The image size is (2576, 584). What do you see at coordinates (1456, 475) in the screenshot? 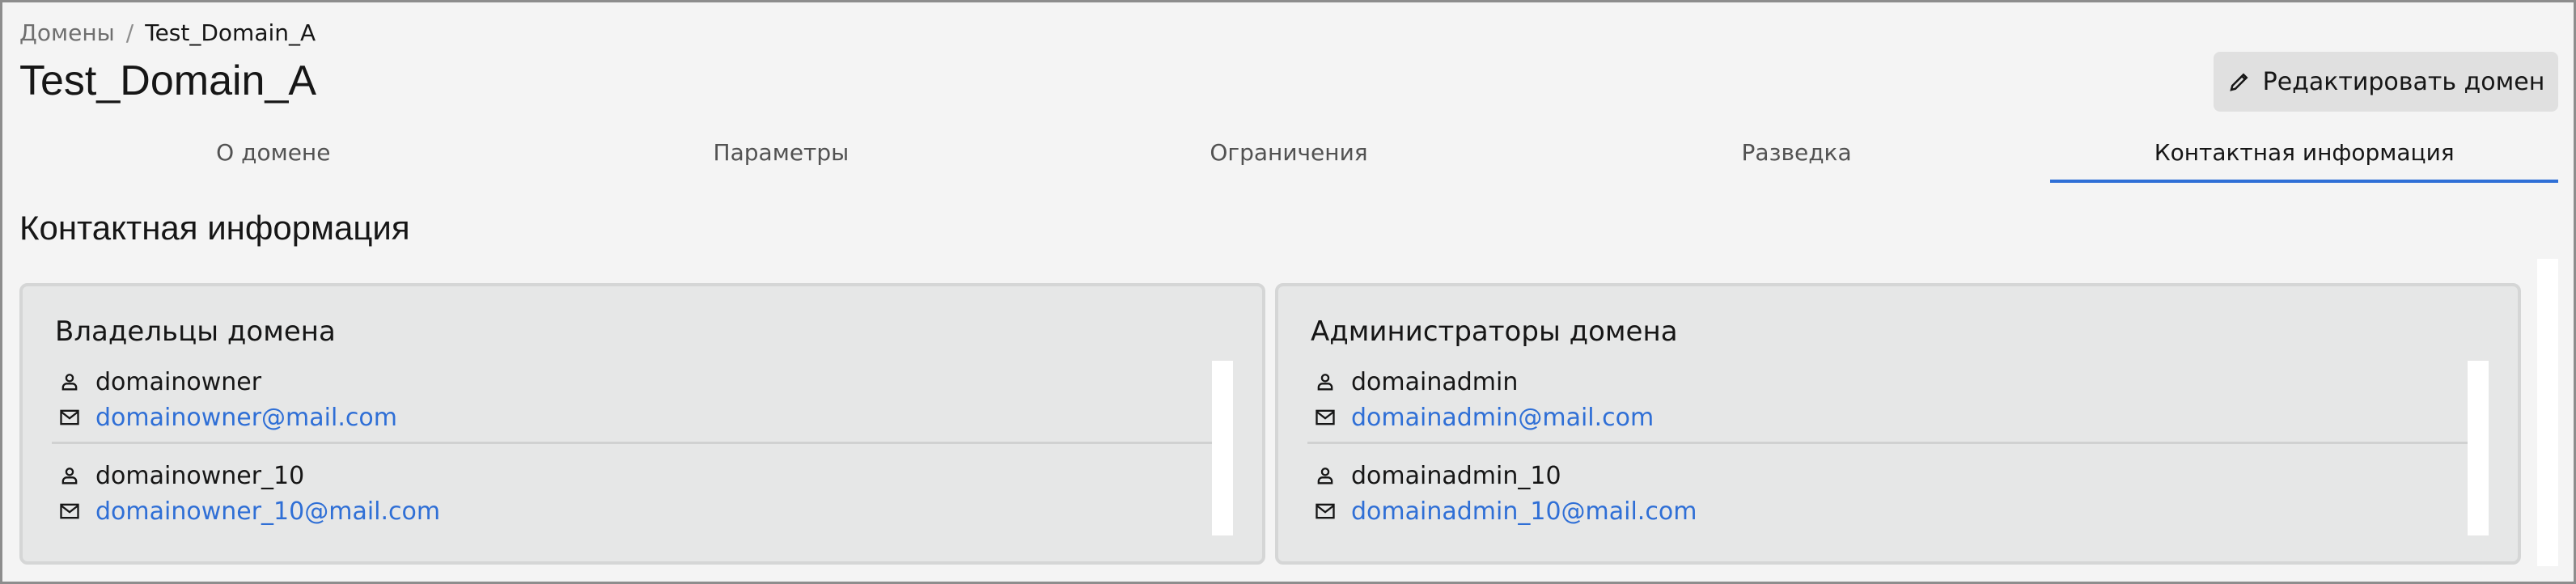
I see `contact-name: domainadmin_10` at bounding box center [1456, 475].